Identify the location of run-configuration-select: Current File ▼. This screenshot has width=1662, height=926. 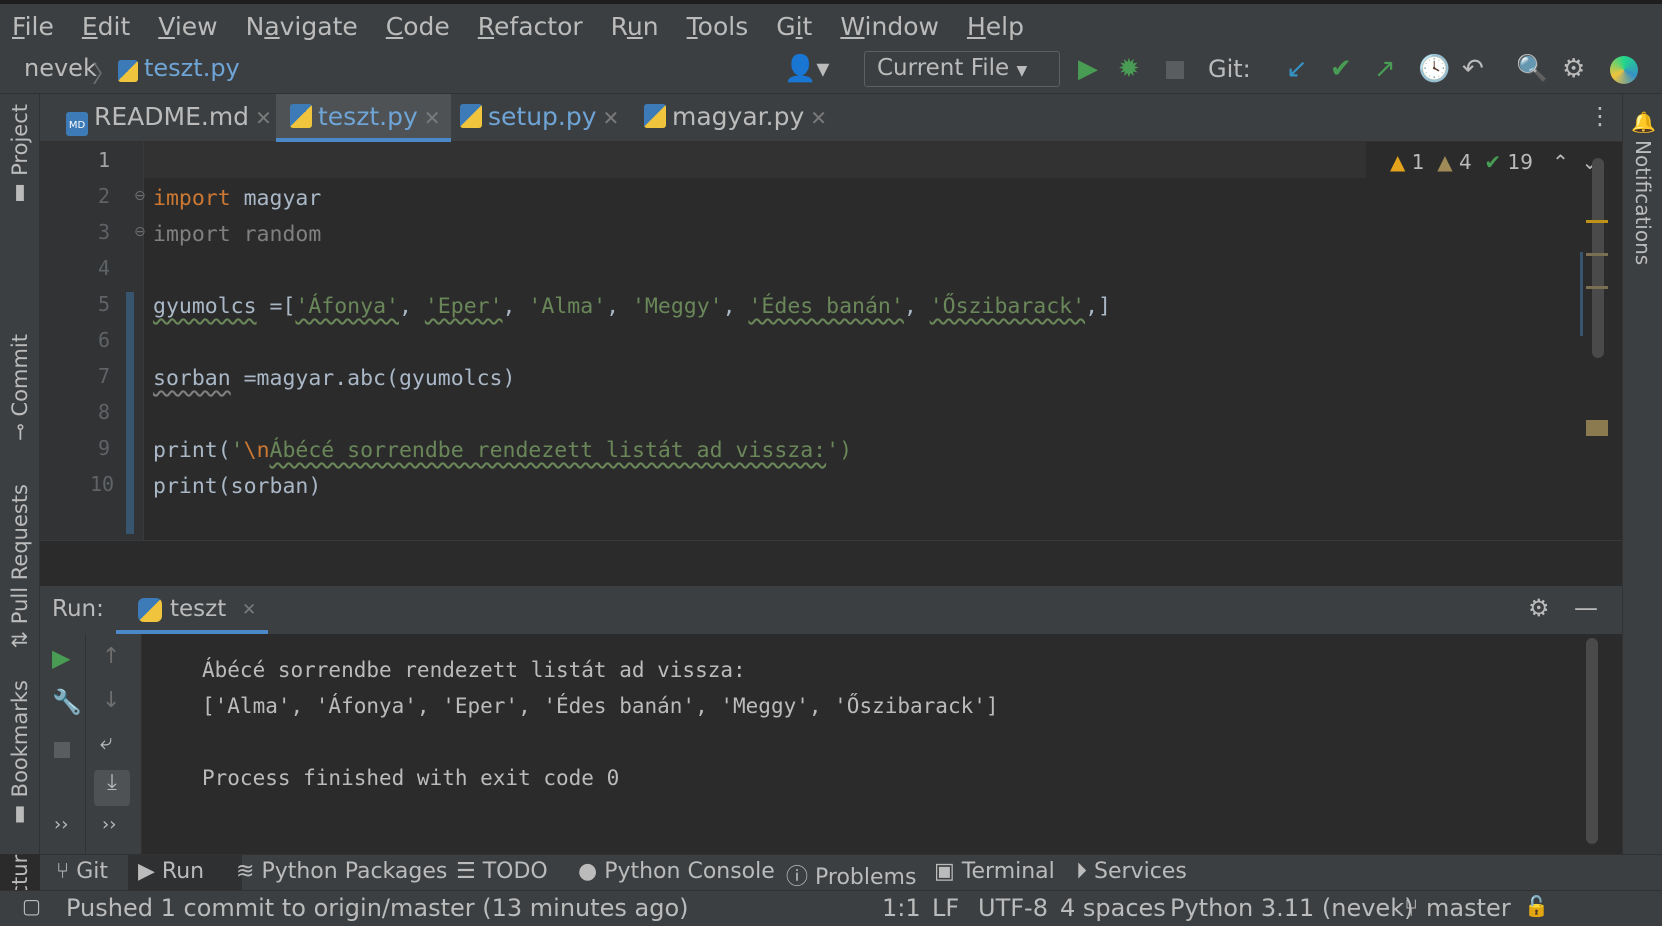
(962, 69).